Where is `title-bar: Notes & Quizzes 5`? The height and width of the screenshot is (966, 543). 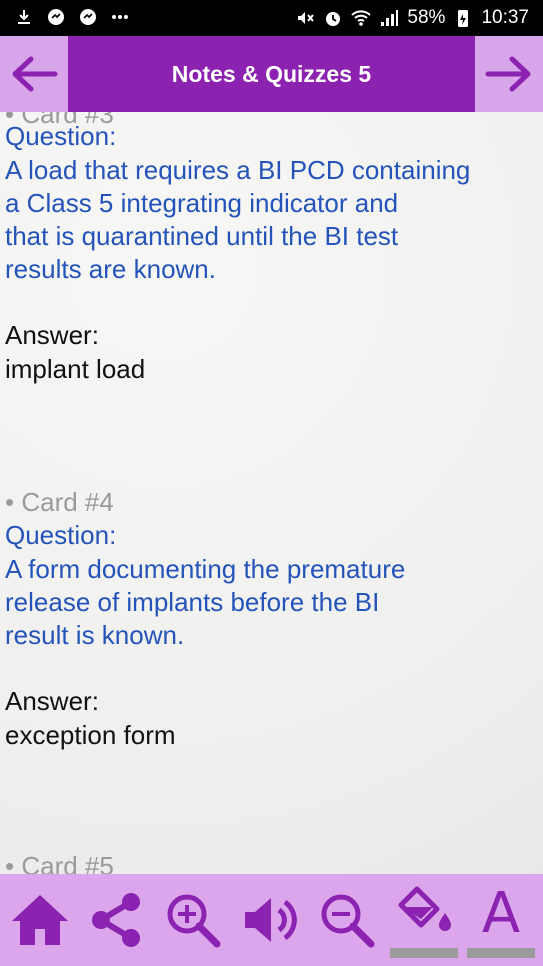
title-bar: Notes & Quizzes 5 is located at coordinates (271, 74).